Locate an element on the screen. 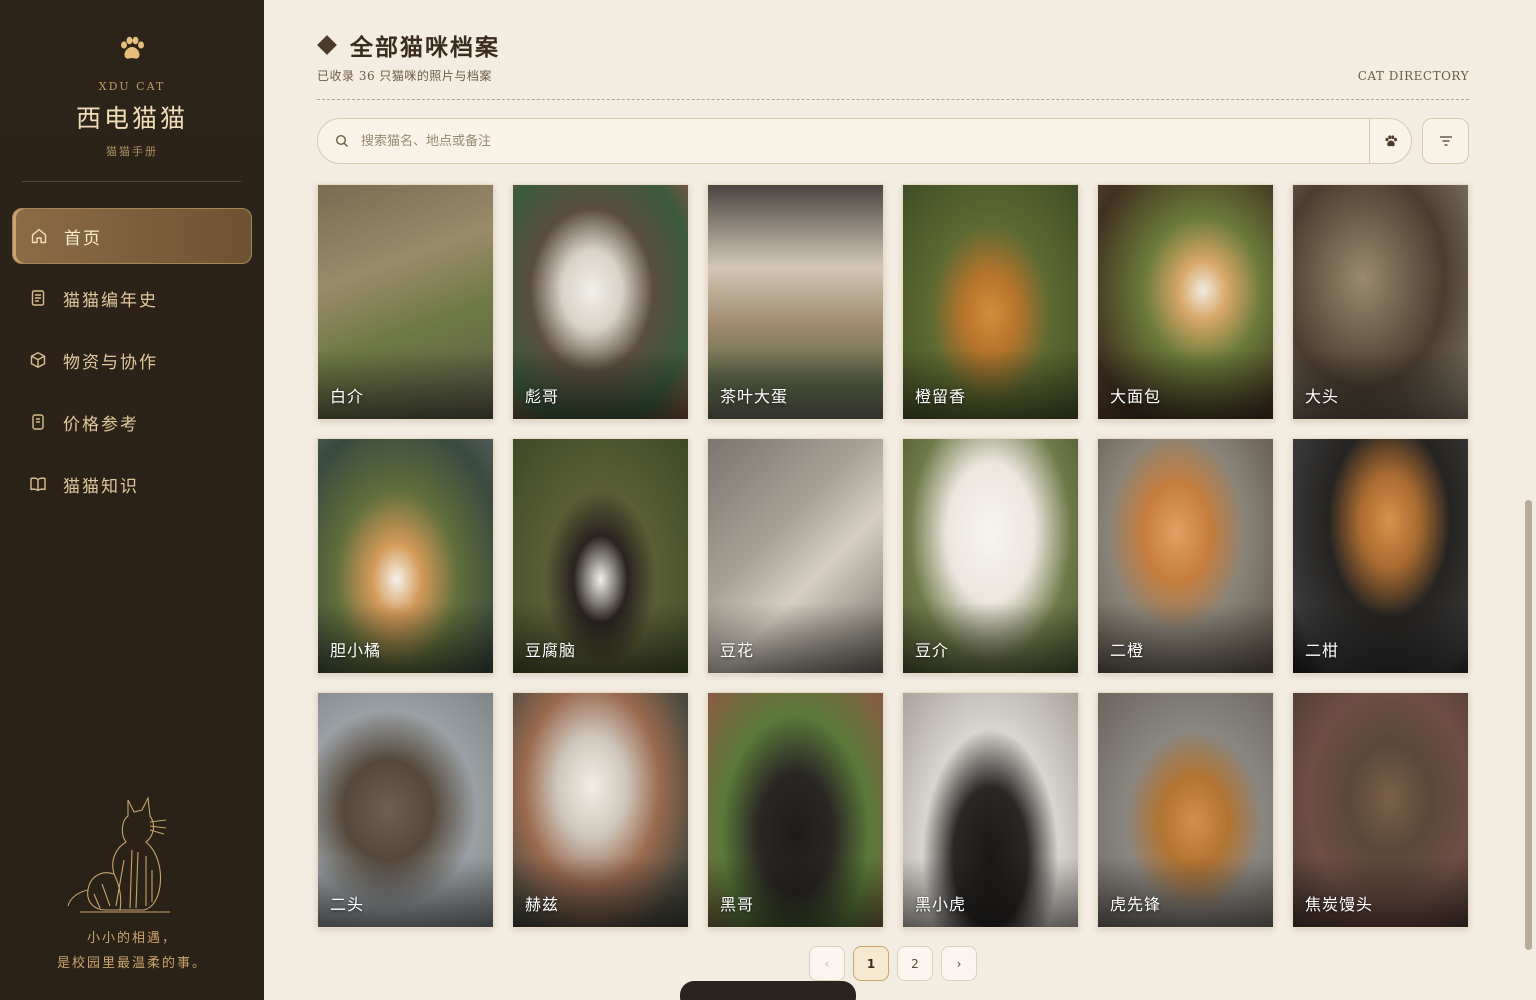 Image resolution: width=1536 pixels, height=1000 pixels. paw-search-button is located at coordinates (1390, 141).